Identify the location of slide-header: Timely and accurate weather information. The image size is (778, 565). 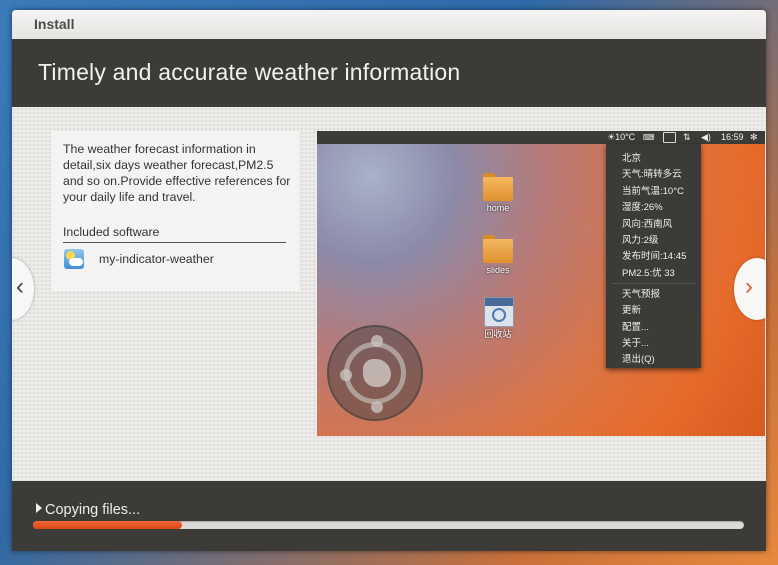
(389, 73).